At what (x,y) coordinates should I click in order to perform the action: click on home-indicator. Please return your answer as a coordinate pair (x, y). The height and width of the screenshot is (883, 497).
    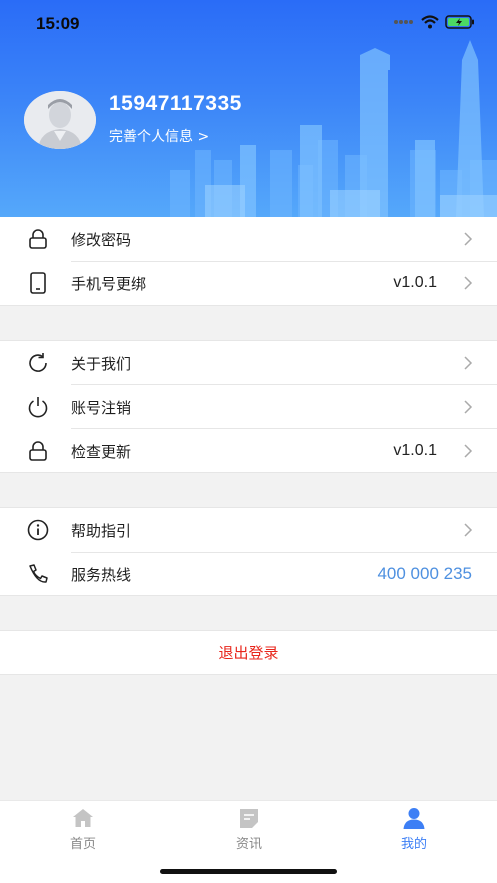
    Looking at the image, I should click on (248, 871).